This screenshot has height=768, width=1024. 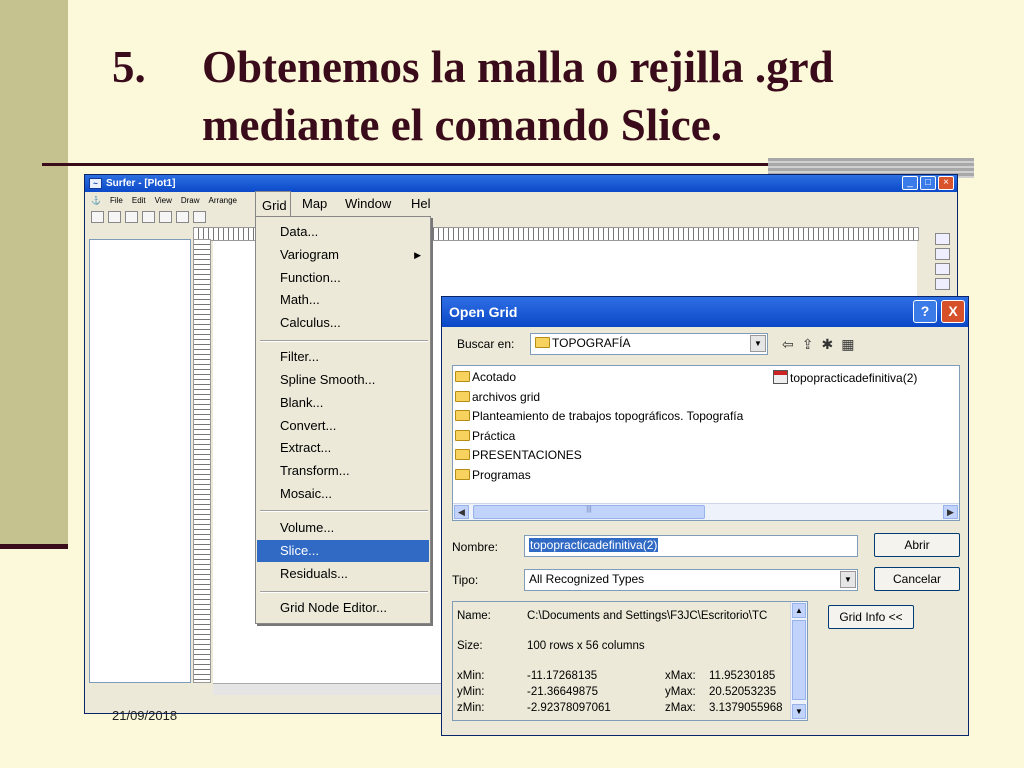 What do you see at coordinates (314, 203) in the screenshot?
I see `menu-map: Map` at bounding box center [314, 203].